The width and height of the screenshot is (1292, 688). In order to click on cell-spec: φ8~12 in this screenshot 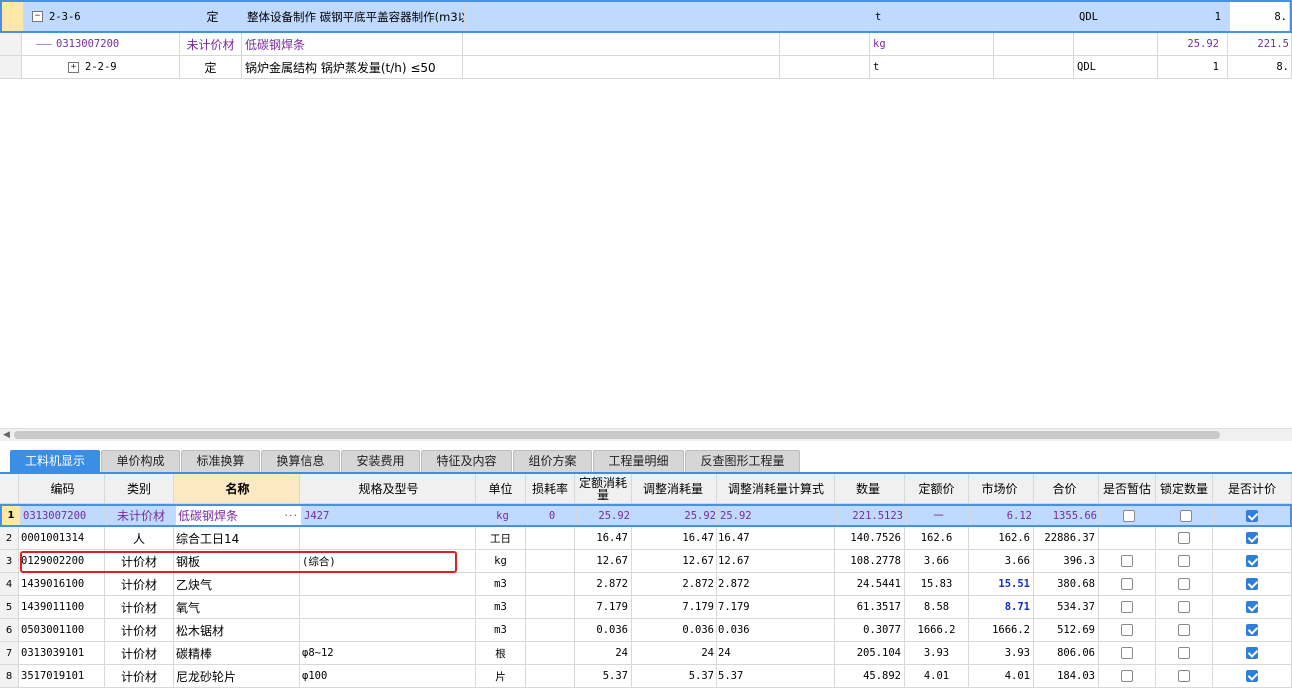, I will do `click(388, 653)`.